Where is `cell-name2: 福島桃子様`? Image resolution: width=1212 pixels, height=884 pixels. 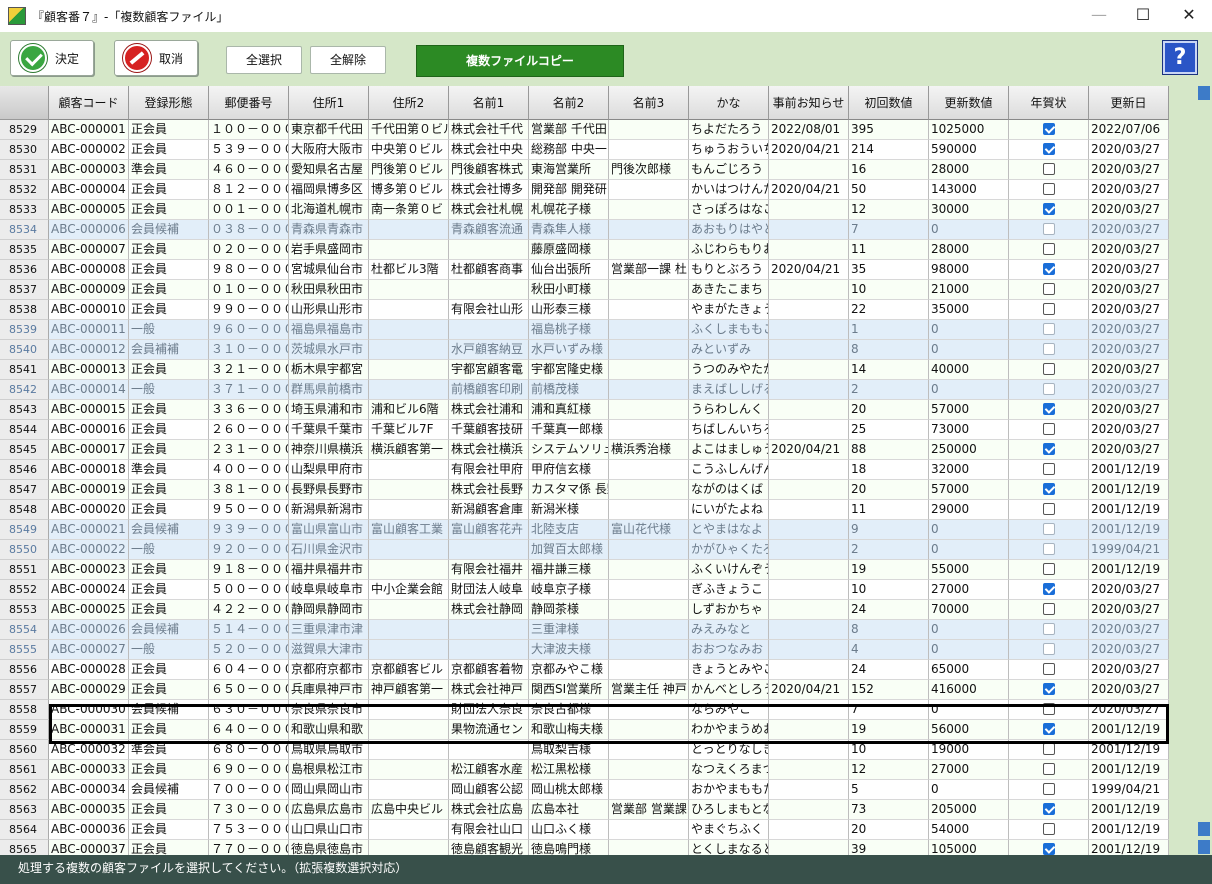
cell-name2: 福島桃子様 is located at coordinates (569, 330).